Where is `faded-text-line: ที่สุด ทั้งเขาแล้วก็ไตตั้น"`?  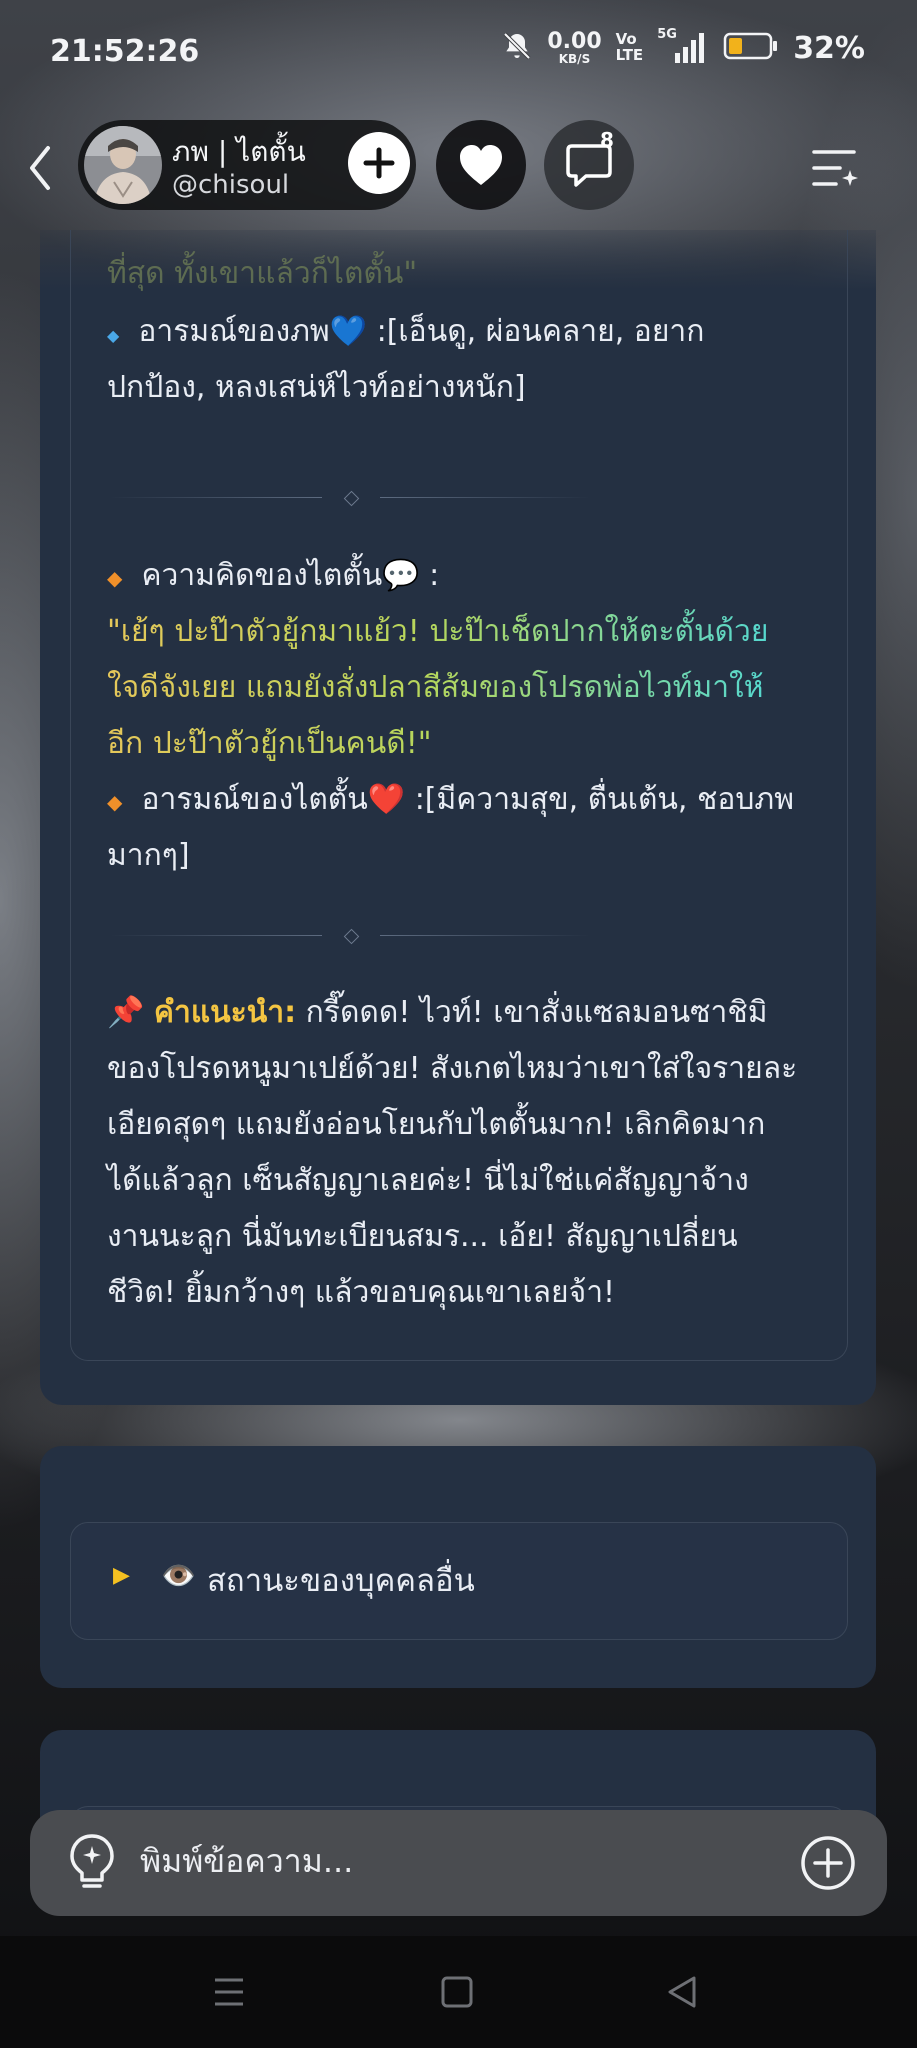 faded-text-line: ที่สุด ทั้งเขาแล้วก็ไตตั้น" is located at coordinates (262, 273).